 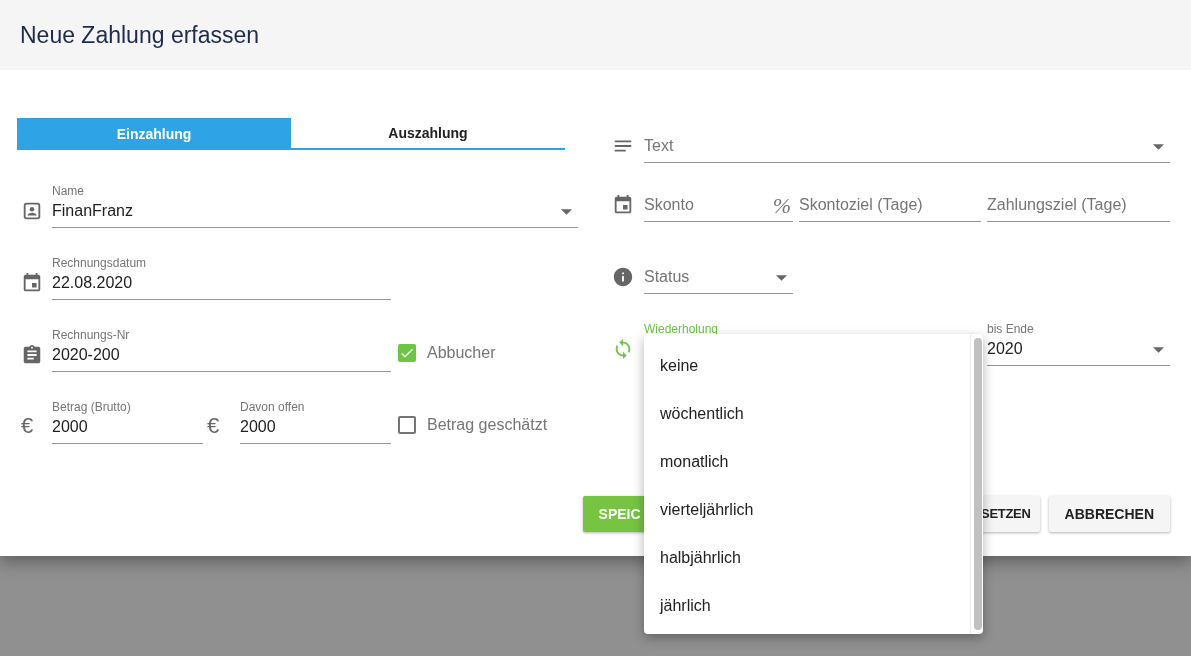 I want to click on field-label: Status, so click(x=667, y=277).